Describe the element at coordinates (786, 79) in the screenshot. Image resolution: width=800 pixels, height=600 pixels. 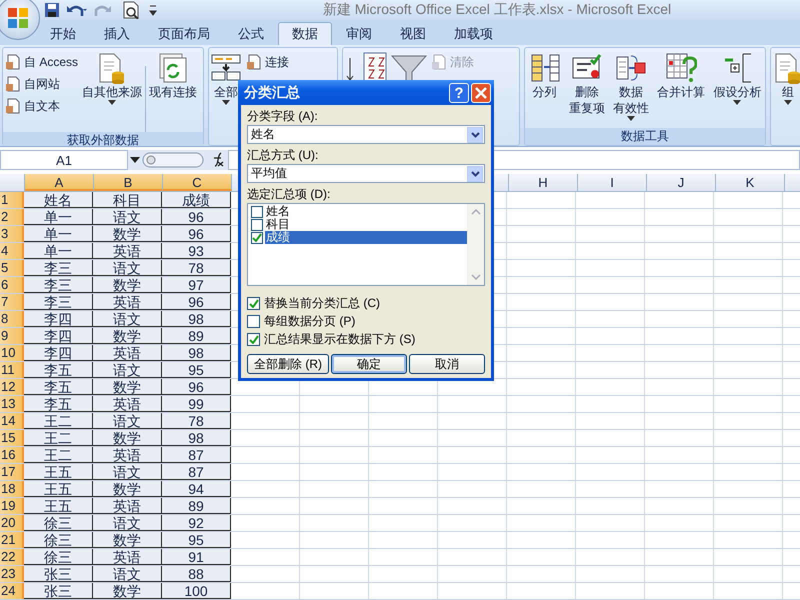
I see `ribbon-button: 组` at that location.